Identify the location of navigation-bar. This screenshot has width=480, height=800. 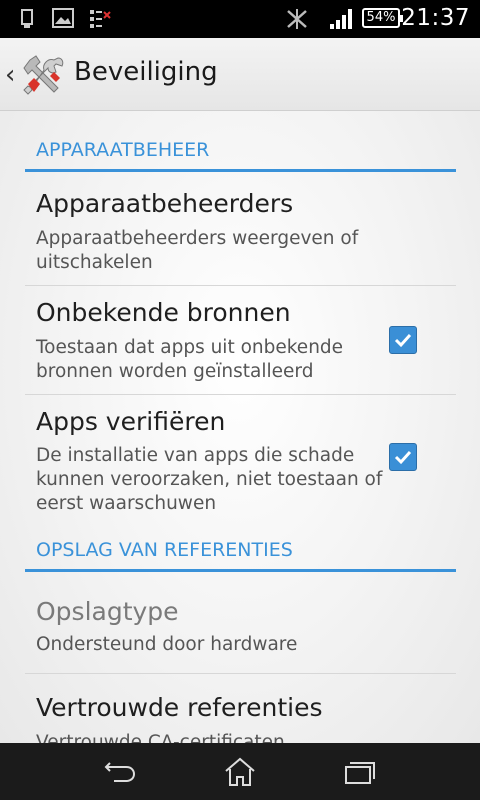
(240, 771).